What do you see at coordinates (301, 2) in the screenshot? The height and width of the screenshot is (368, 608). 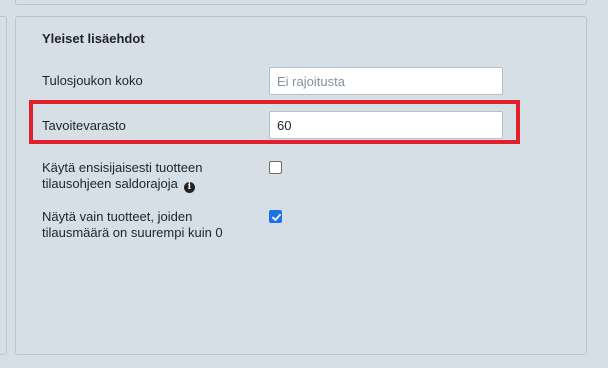 I see `previous-panel-edge` at bounding box center [301, 2].